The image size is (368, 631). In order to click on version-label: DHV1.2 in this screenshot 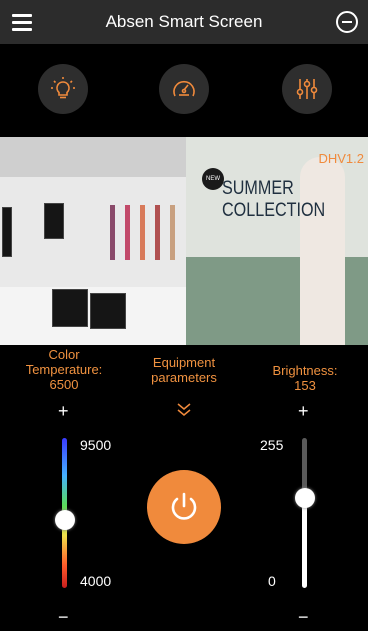, I will do `click(341, 158)`.